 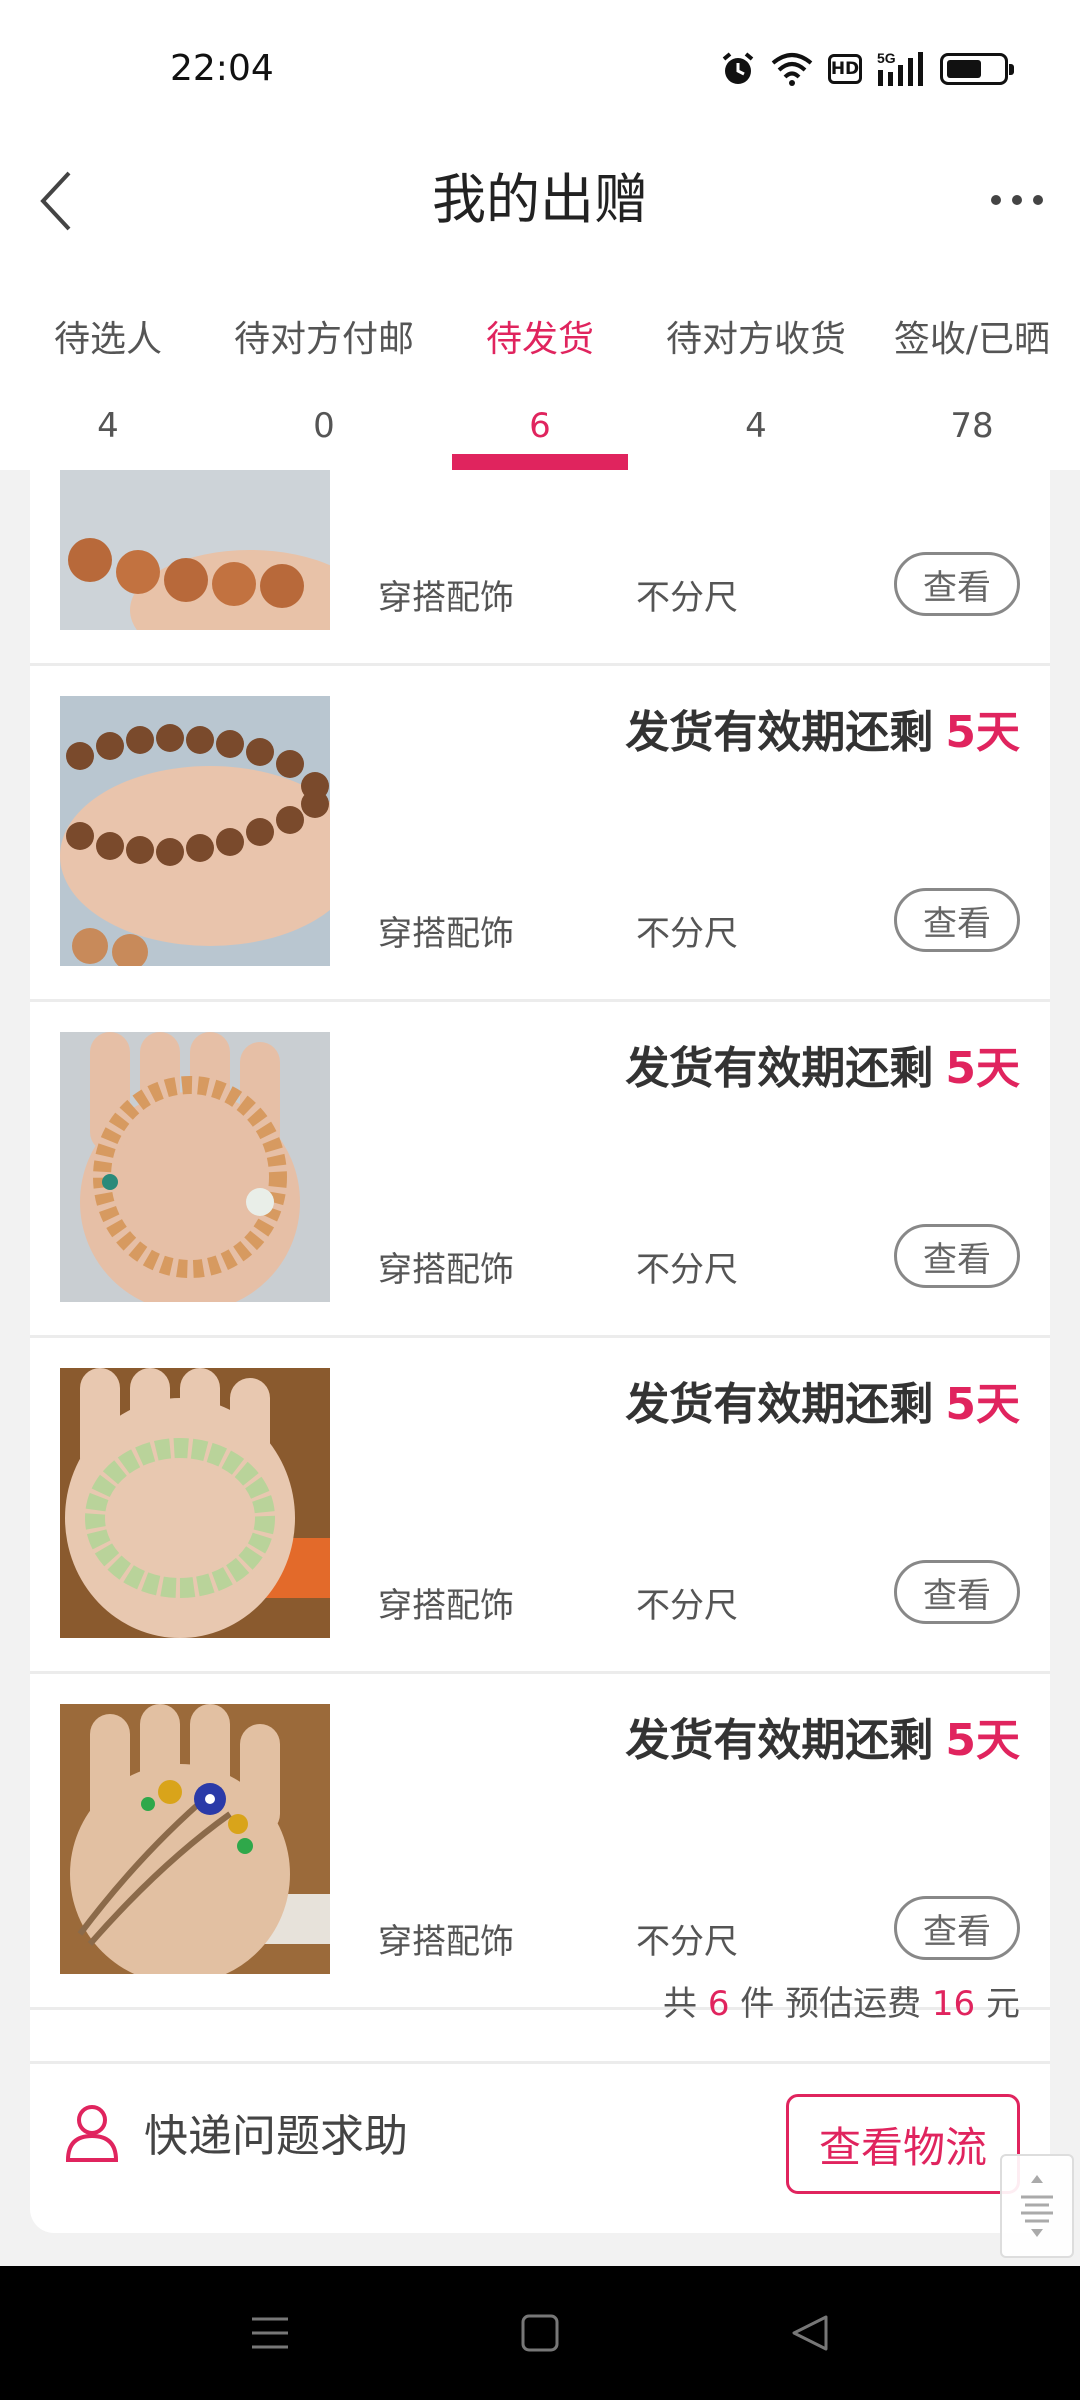 I want to click on summary-count: 6, so click(x=718, y=2004).